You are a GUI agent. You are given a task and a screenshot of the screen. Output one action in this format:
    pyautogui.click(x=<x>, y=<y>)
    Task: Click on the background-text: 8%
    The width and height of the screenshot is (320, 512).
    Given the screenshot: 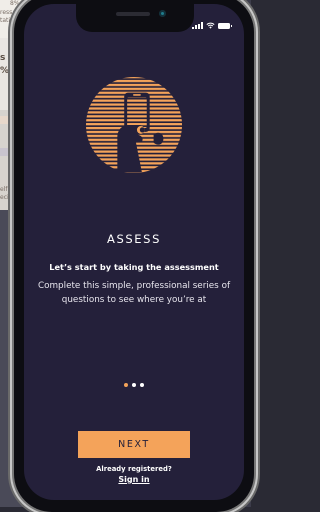 What is the action you would take?
    pyautogui.click(x=15, y=3)
    